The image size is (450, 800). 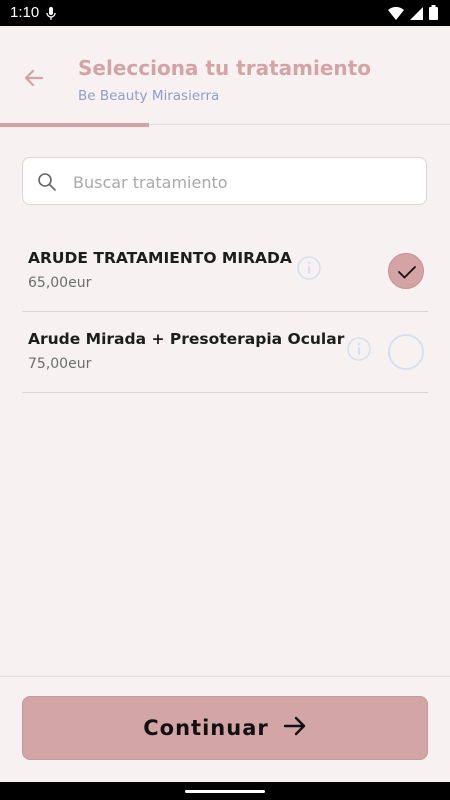 I want to click on search-box, so click(x=224, y=181).